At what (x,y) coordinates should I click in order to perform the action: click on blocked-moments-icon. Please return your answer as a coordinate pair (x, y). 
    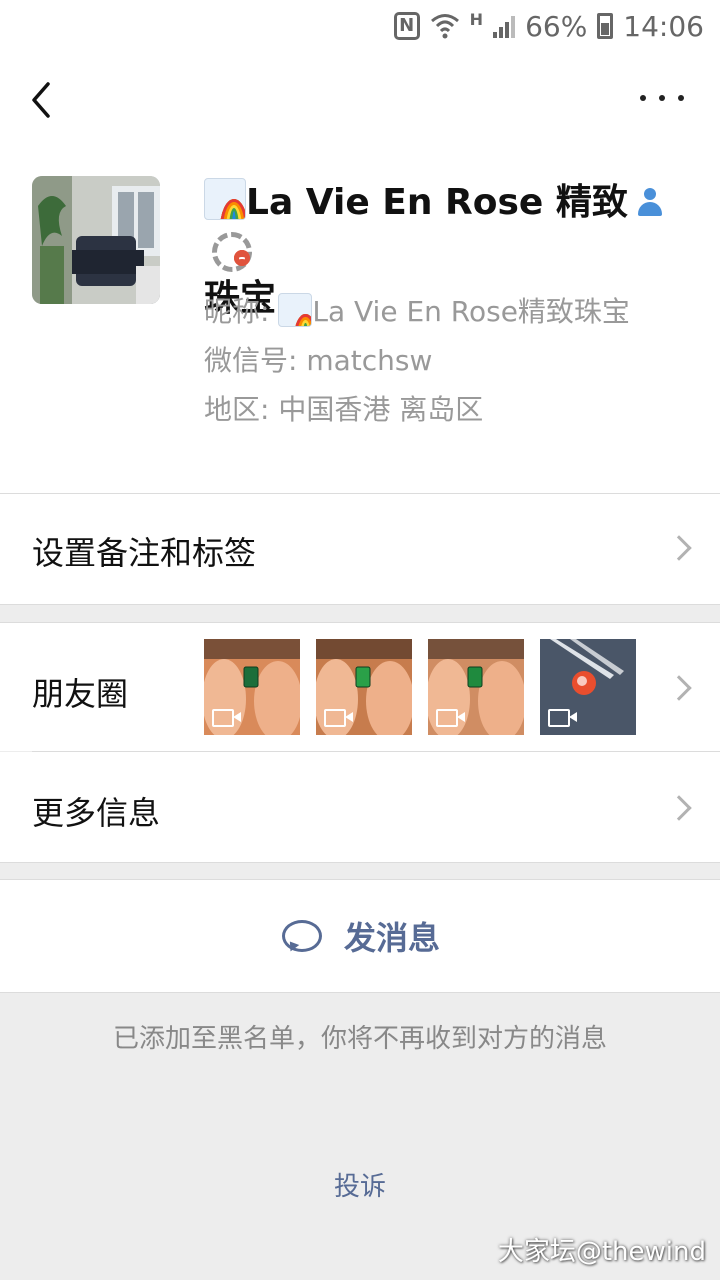
    Looking at the image, I should click on (232, 252).